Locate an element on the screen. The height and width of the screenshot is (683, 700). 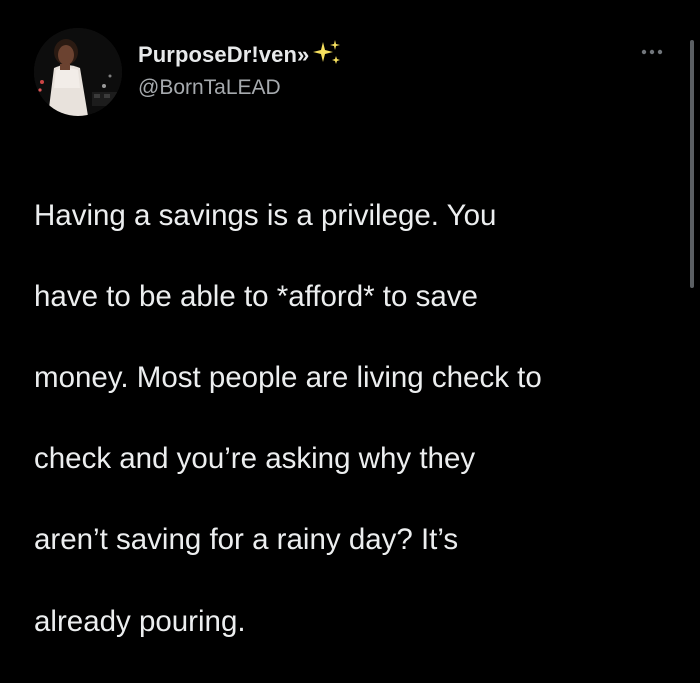
avatar is located at coordinates (78, 72).